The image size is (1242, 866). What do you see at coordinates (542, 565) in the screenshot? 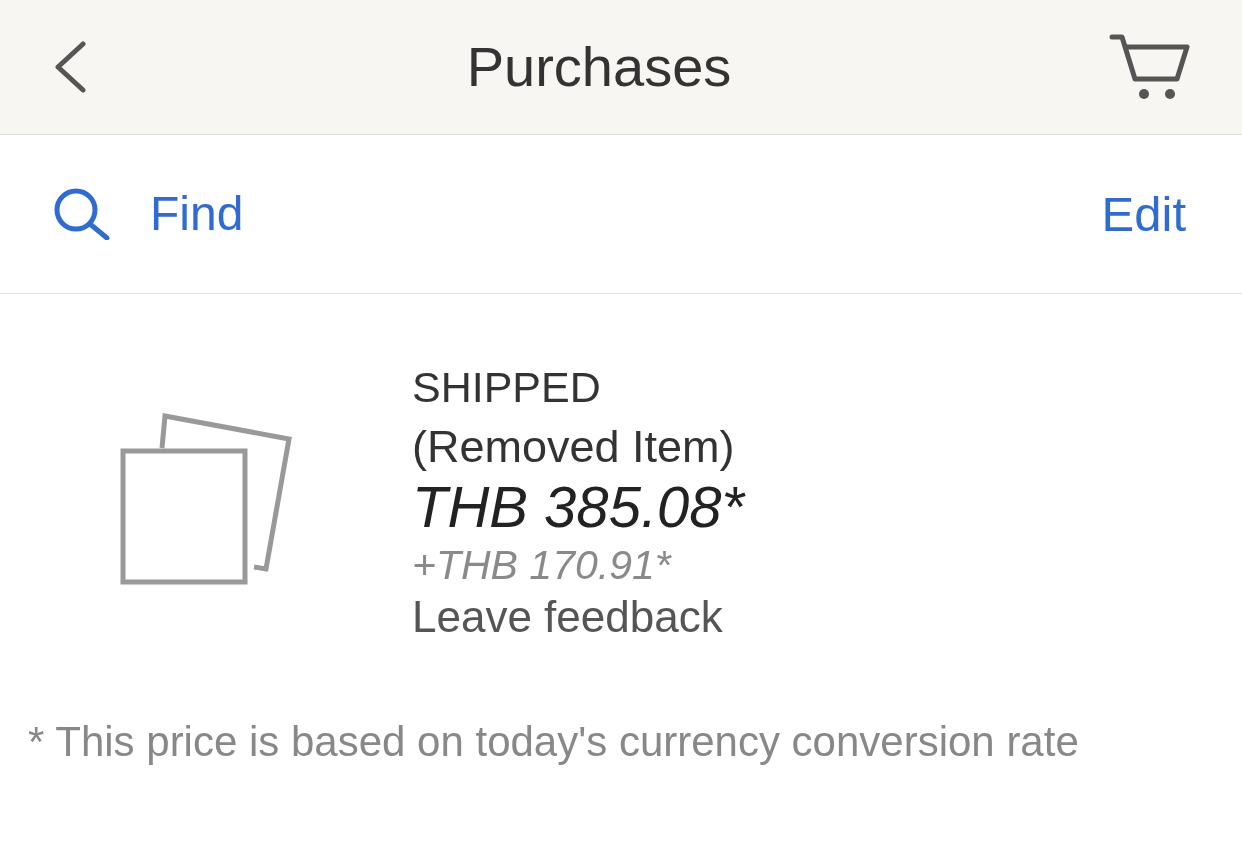
I see `extra-price: +THB 170.91*` at bounding box center [542, 565].